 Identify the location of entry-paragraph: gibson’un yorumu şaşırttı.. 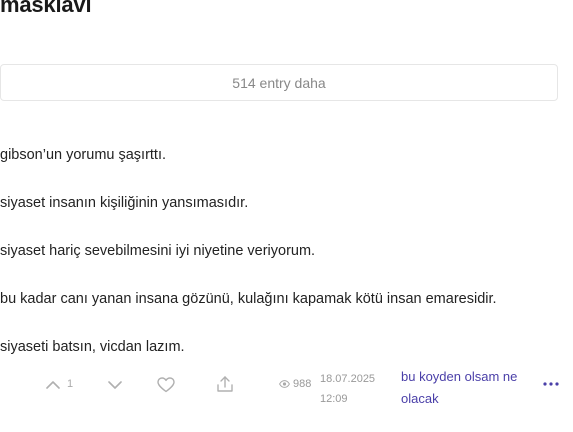
(83, 155).